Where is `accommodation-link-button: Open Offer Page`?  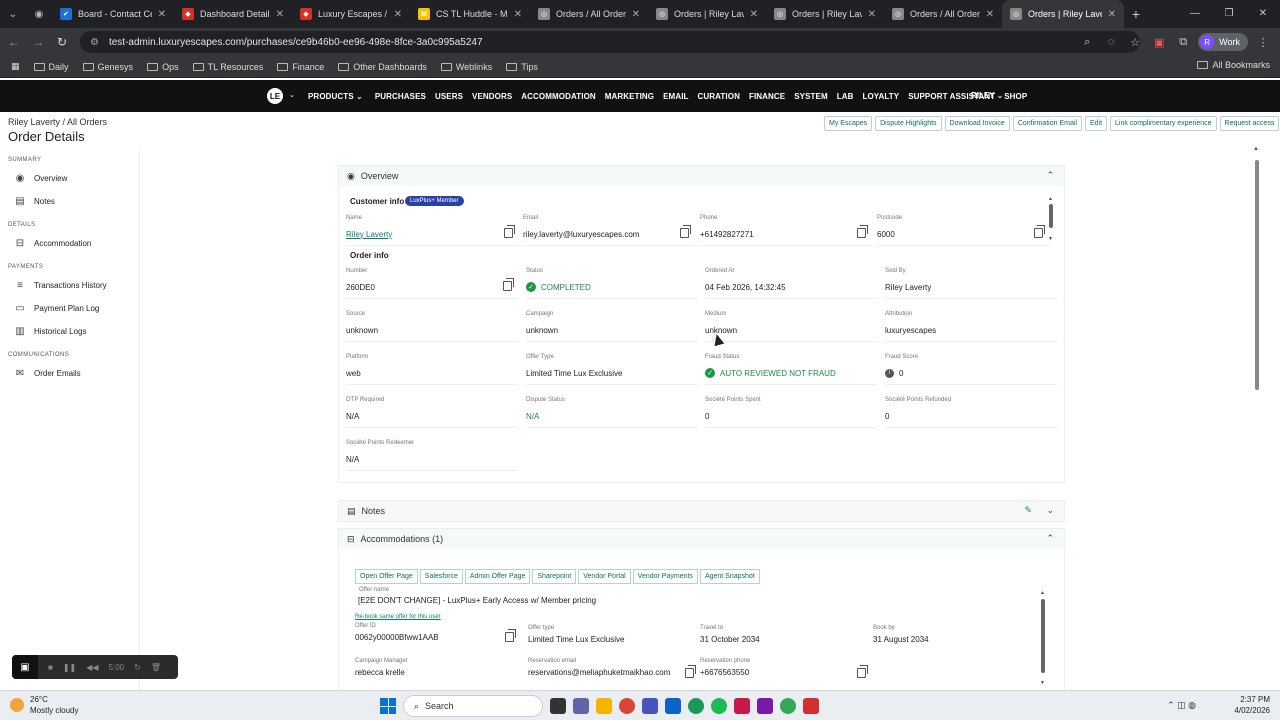
accommodation-link-button: Open Offer Page is located at coordinates (386, 576).